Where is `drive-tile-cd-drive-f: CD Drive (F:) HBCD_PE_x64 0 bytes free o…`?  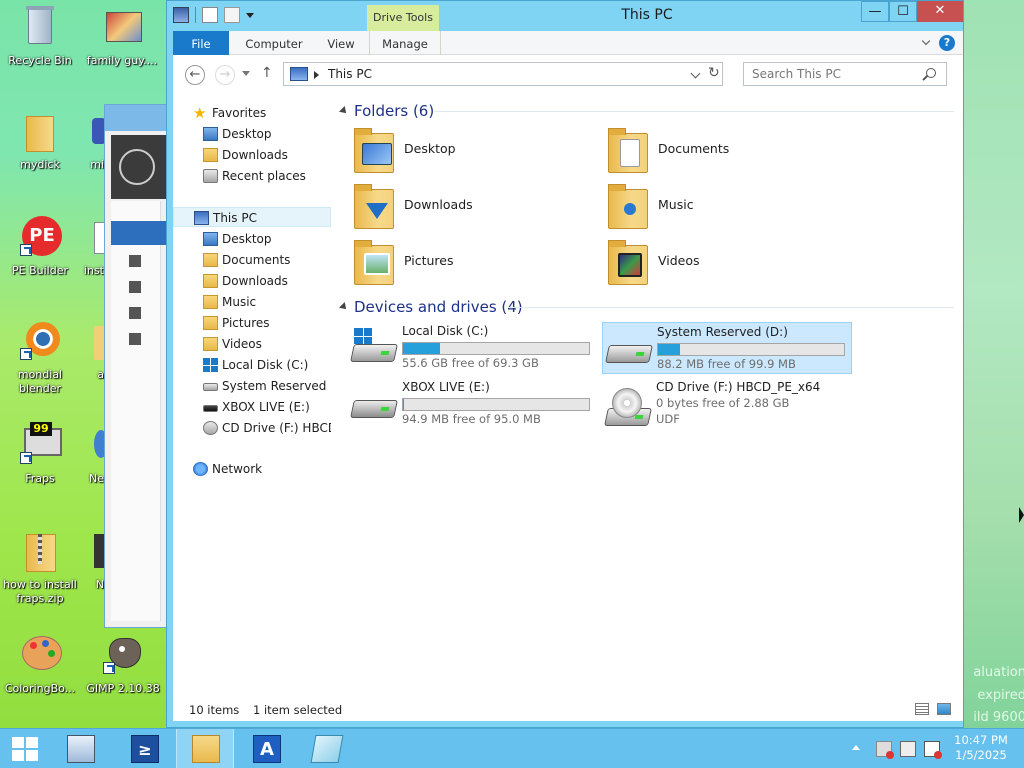 drive-tile-cd-drive-f: CD Drive (F:) HBCD_PE_x64 0 bytes free o… is located at coordinates (727, 404).